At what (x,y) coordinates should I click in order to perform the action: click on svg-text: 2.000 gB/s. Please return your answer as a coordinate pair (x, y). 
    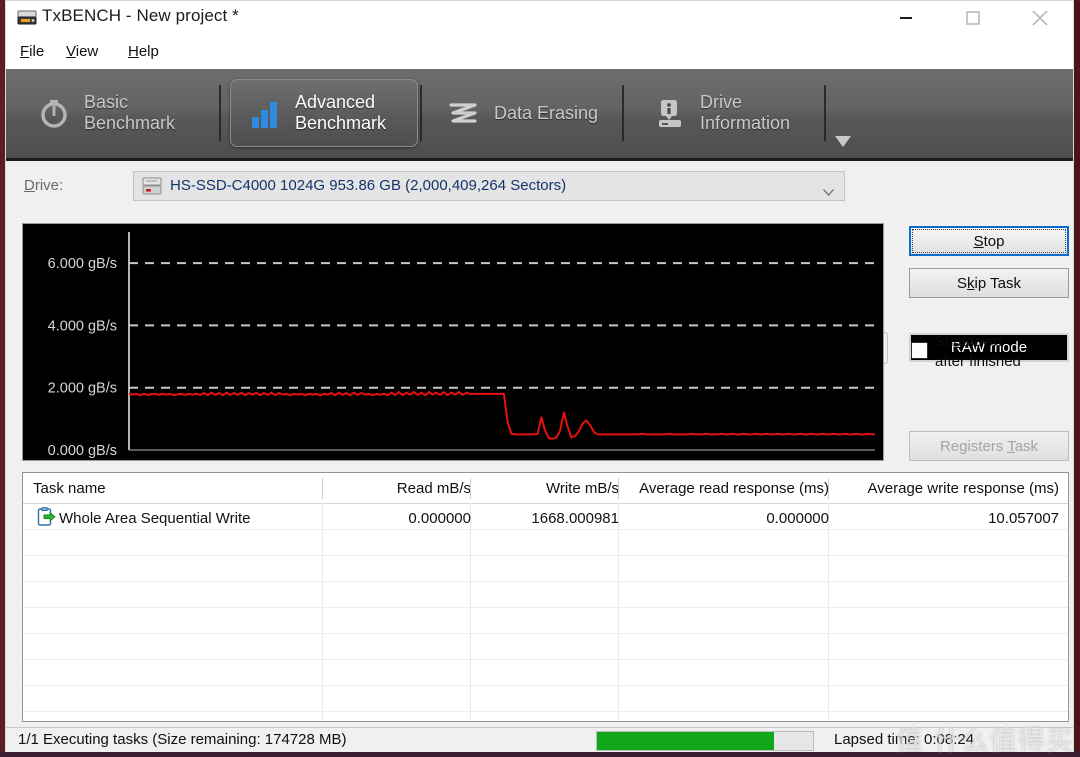
    Looking at the image, I should click on (82, 389).